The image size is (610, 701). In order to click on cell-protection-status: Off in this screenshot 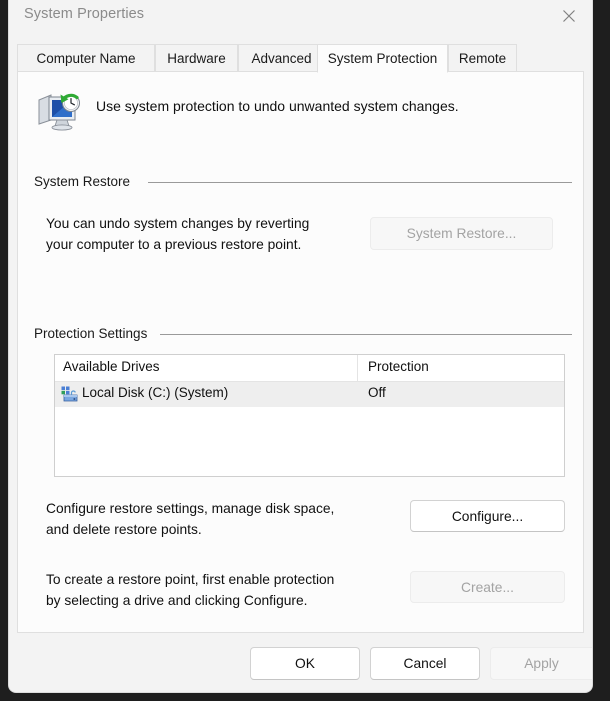, I will do `click(377, 392)`.